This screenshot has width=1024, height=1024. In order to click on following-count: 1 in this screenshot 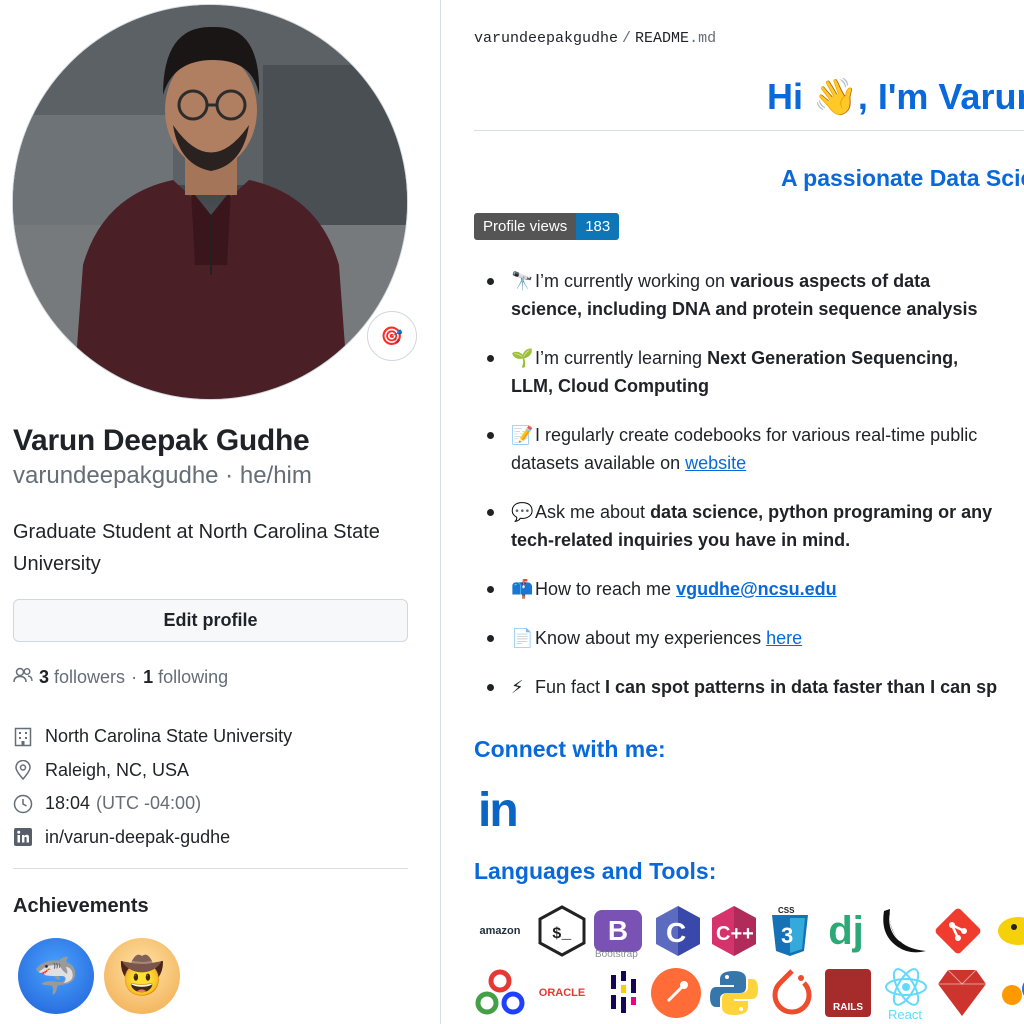, I will do `click(148, 677)`.